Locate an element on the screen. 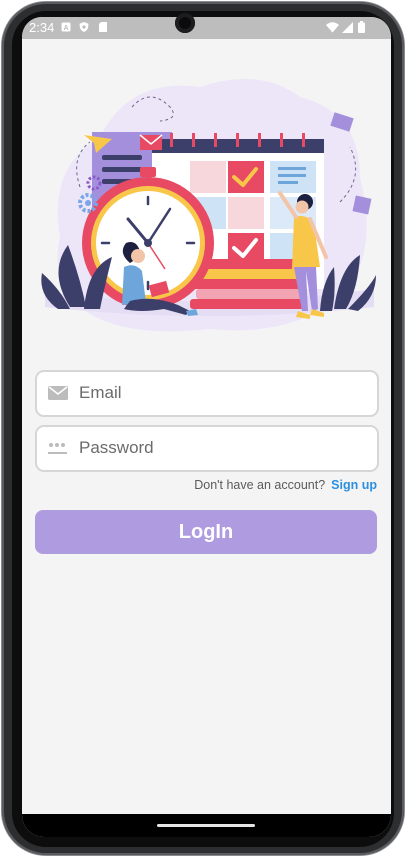 Image resolution: width=406 pixels, height=857 pixels. notification-a-icon: A is located at coordinates (66, 27).